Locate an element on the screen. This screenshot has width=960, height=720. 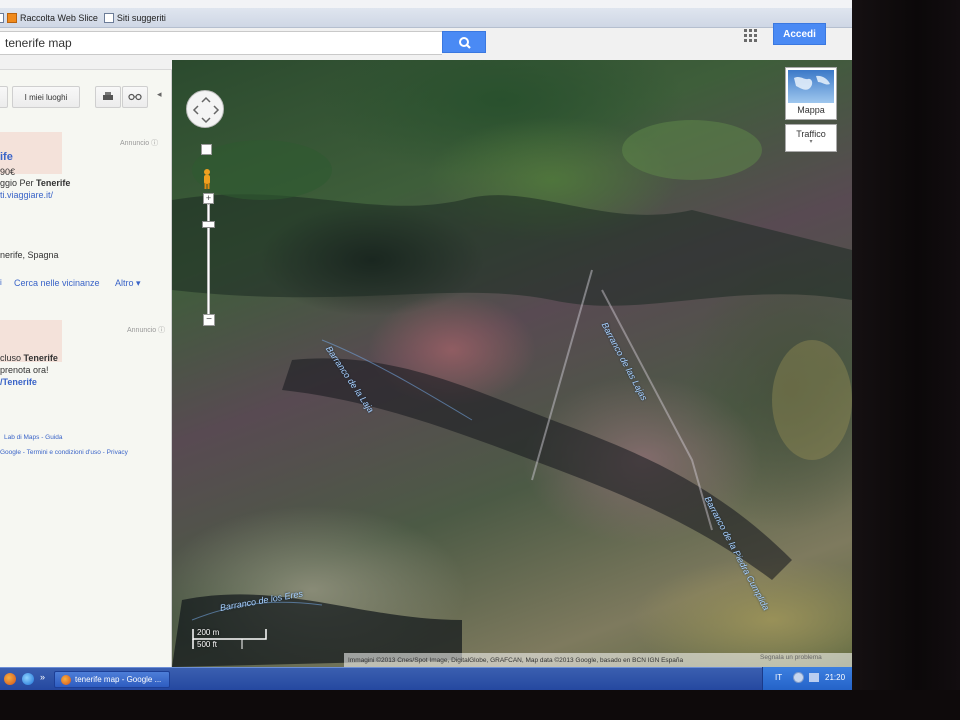
link-button is located at coordinates (135, 97).